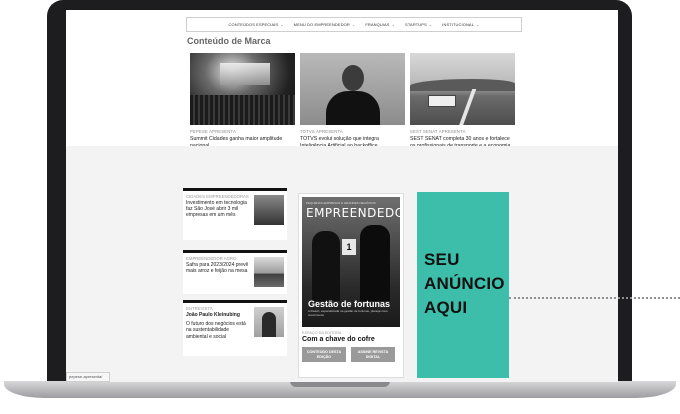  Describe the element at coordinates (418, 24) in the screenshot. I see `nav-item-startups: STARTUPS ⌄` at that location.